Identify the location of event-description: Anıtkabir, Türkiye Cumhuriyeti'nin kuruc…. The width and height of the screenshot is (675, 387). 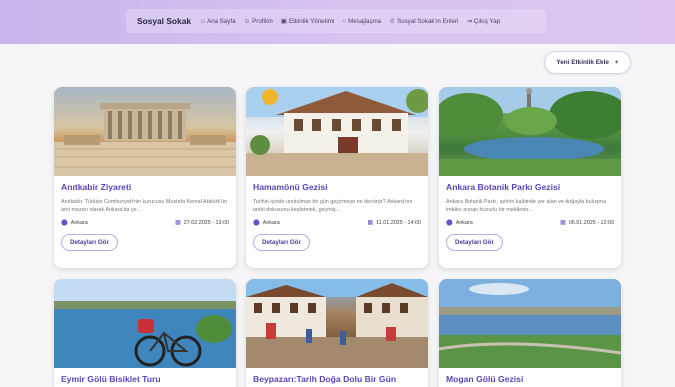
(144, 206).